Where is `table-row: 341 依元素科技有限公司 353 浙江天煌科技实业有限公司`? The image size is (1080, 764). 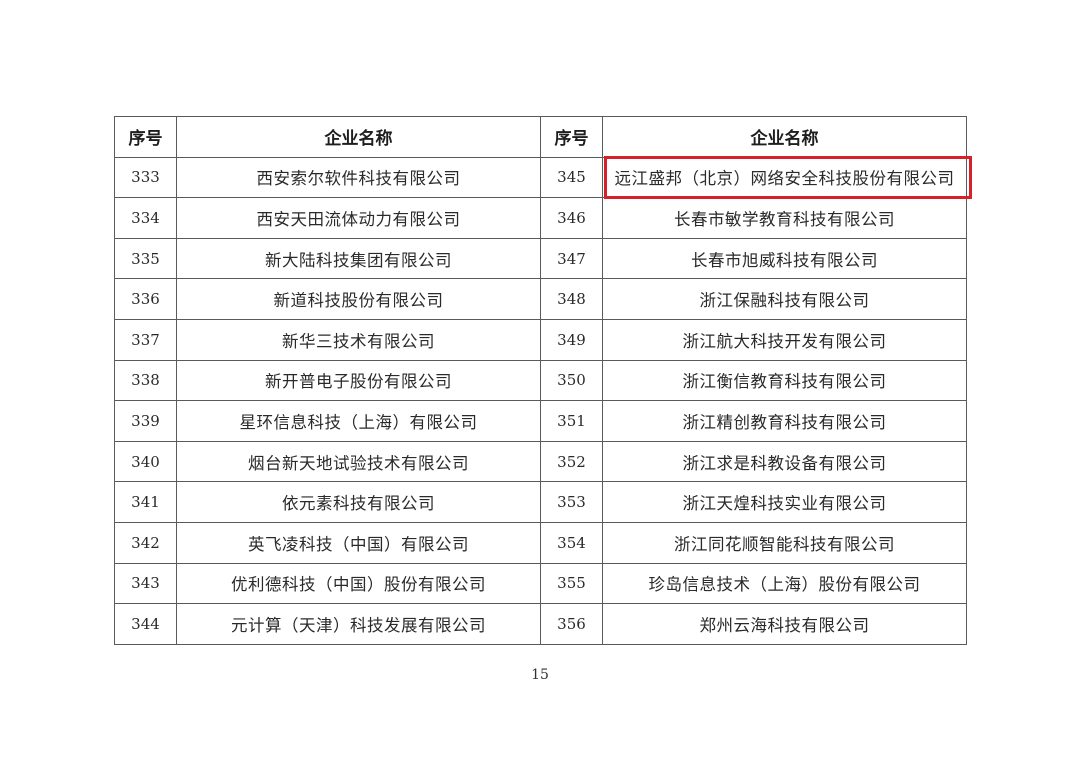 table-row: 341 依元素科技有限公司 353 浙江天煌科技实业有限公司 is located at coordinates (540, 502).